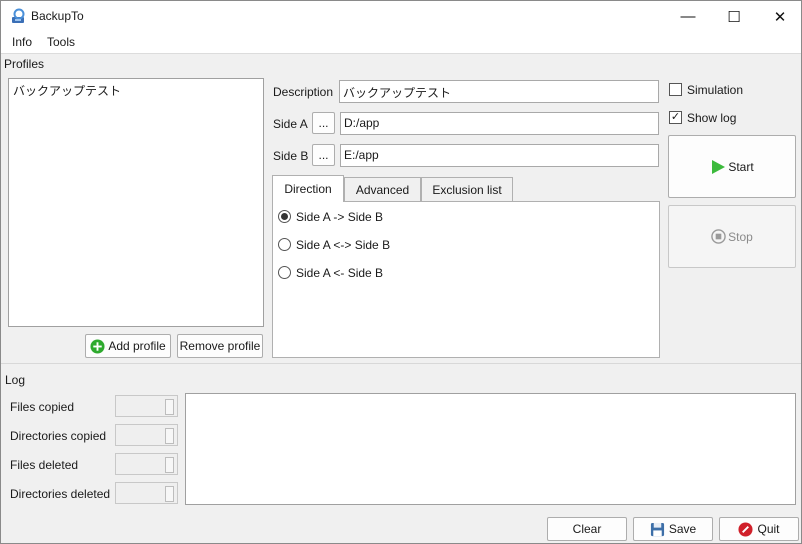  I want to click on side-a-input: D:/app, so click(499, 123).